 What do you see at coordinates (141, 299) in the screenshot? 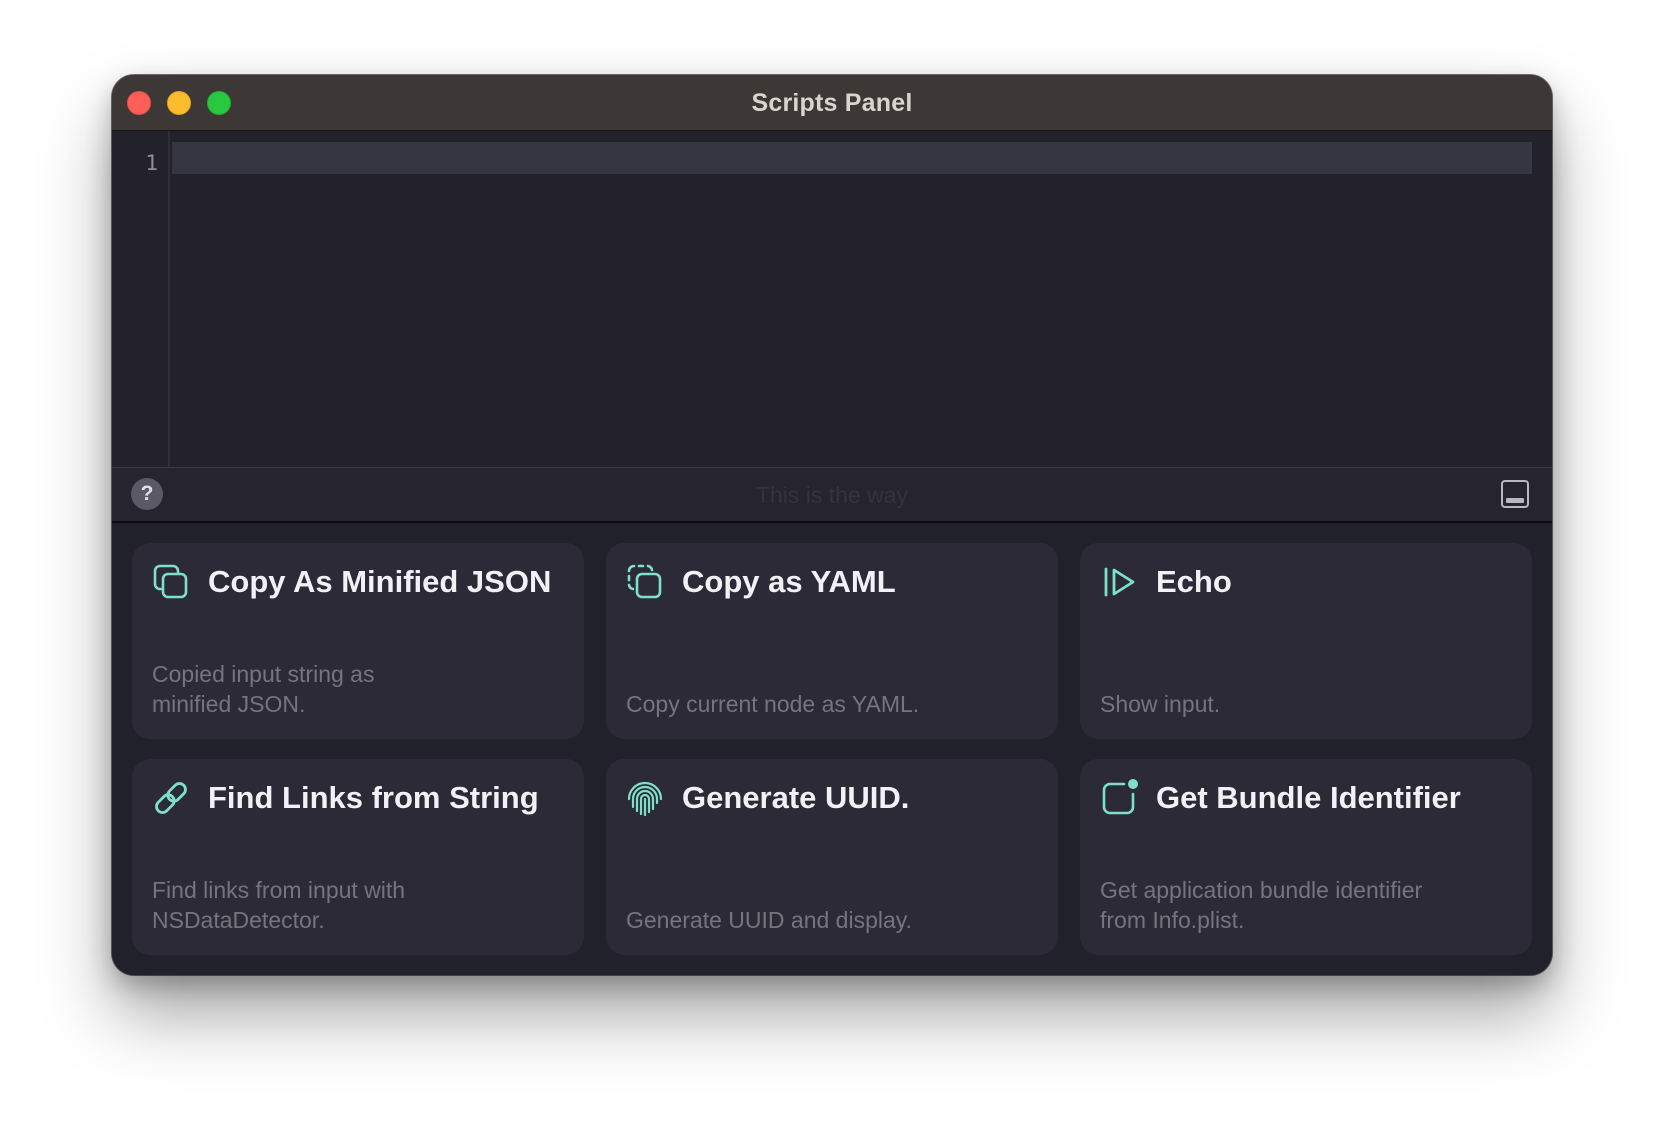
I see `line-number-gutter: 1` at bounding box center [141, 299].